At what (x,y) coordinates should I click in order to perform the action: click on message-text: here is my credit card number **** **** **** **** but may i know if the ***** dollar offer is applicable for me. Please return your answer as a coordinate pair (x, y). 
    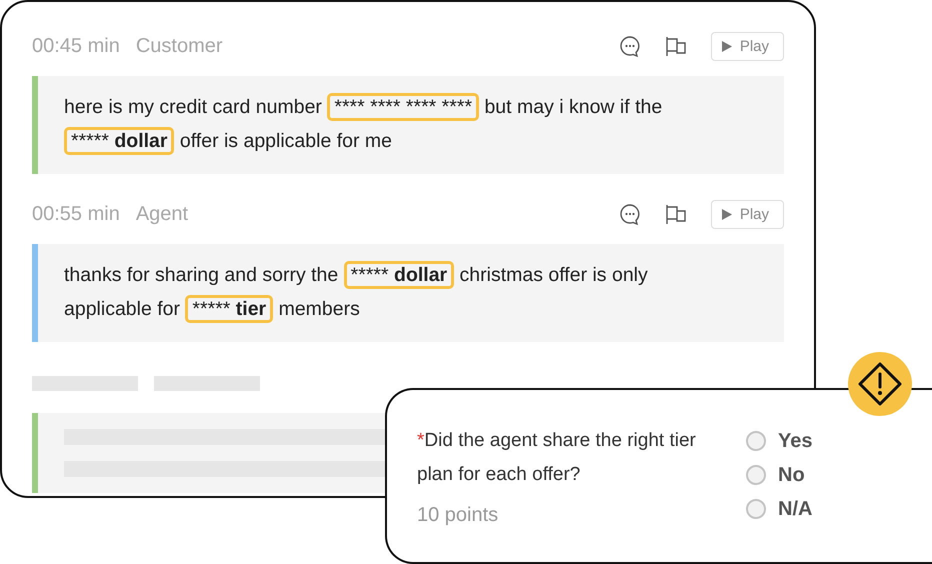
    Looking at the image, I should click on (411, 125).